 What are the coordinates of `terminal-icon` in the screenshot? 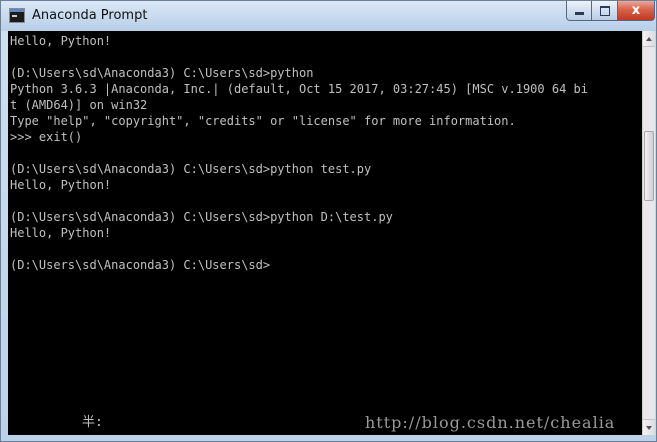 It's located at (17, 15).